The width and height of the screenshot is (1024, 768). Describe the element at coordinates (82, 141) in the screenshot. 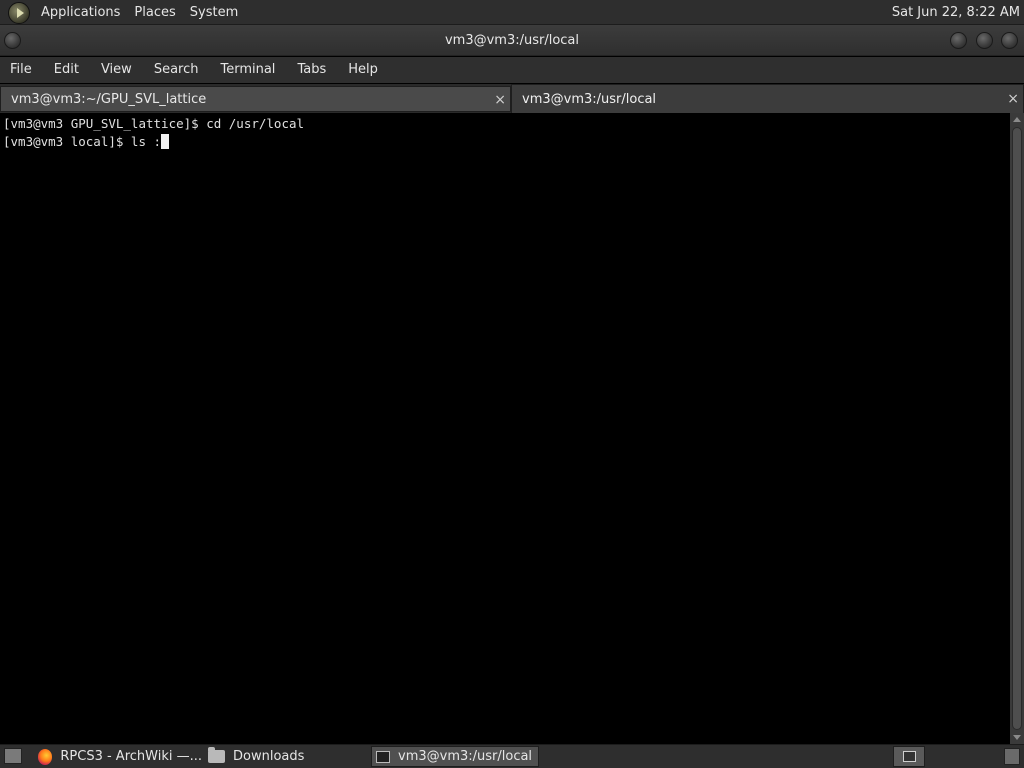

I see `terminal-prompt-line: [vm3@vm3 local]$ ls :` at that location.